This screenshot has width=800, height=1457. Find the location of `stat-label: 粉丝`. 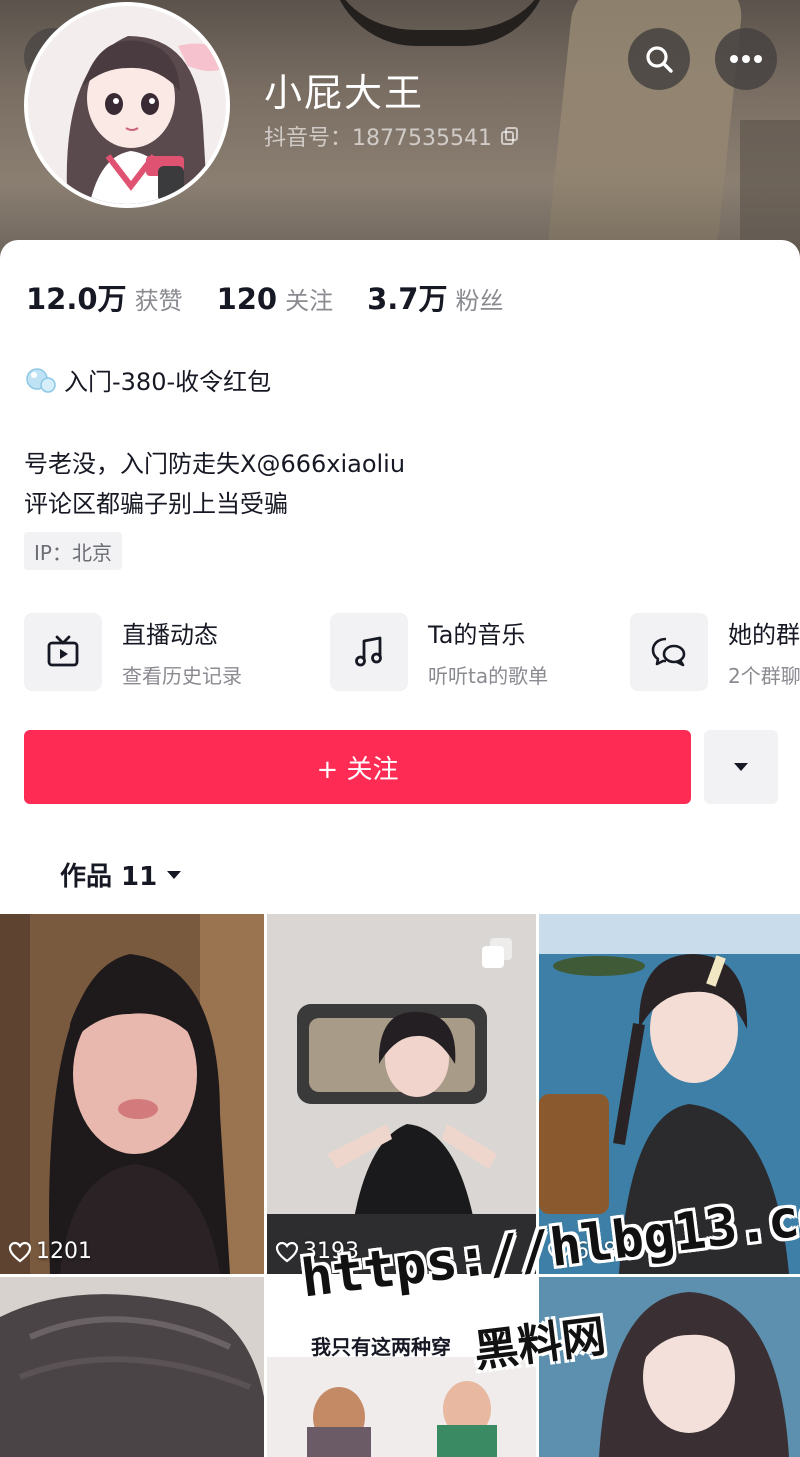

stat-label: 粉丝 is located at coordinates (479, 301).